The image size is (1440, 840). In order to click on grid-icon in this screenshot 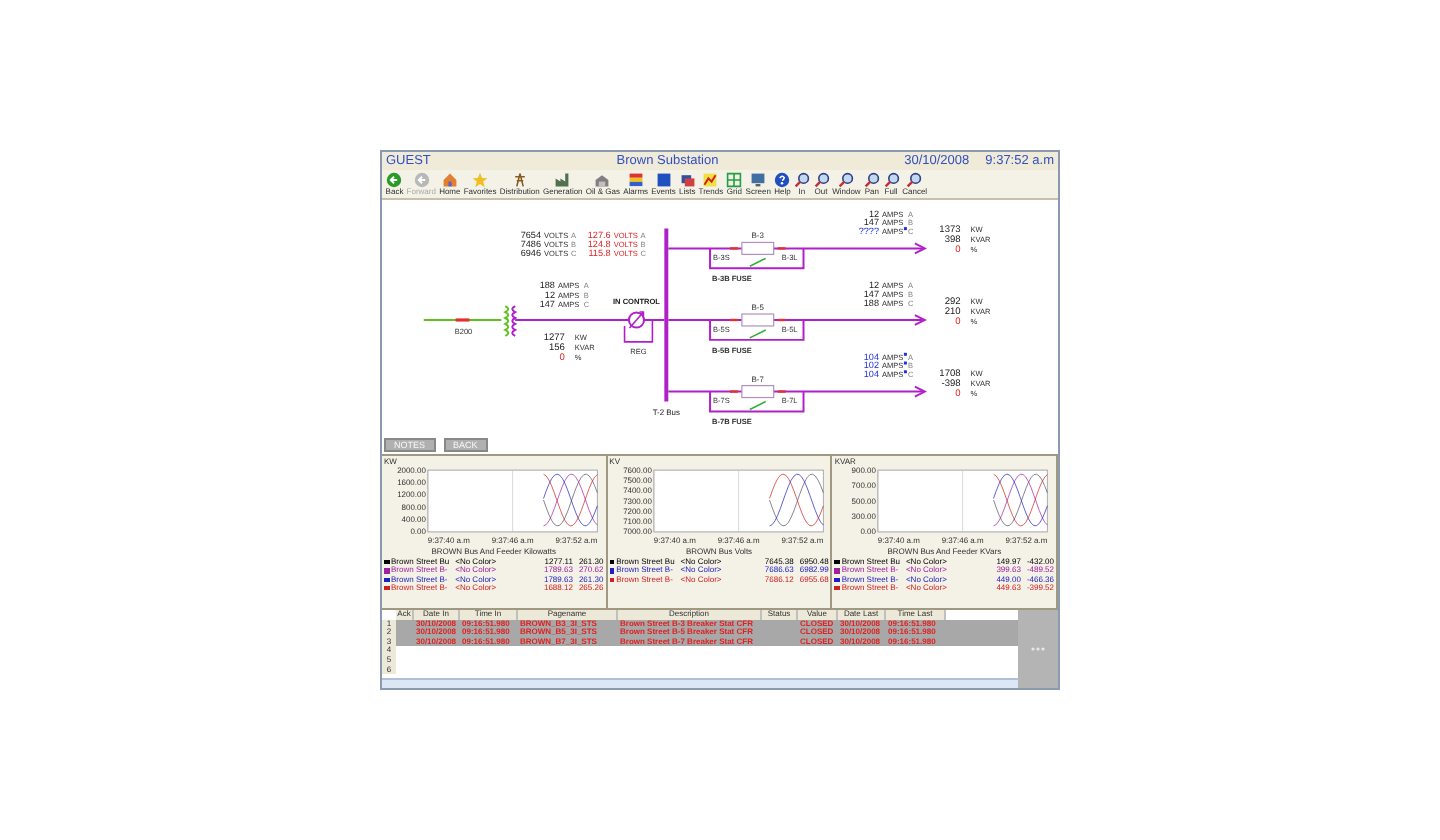, I will do `click(734, 179)`.